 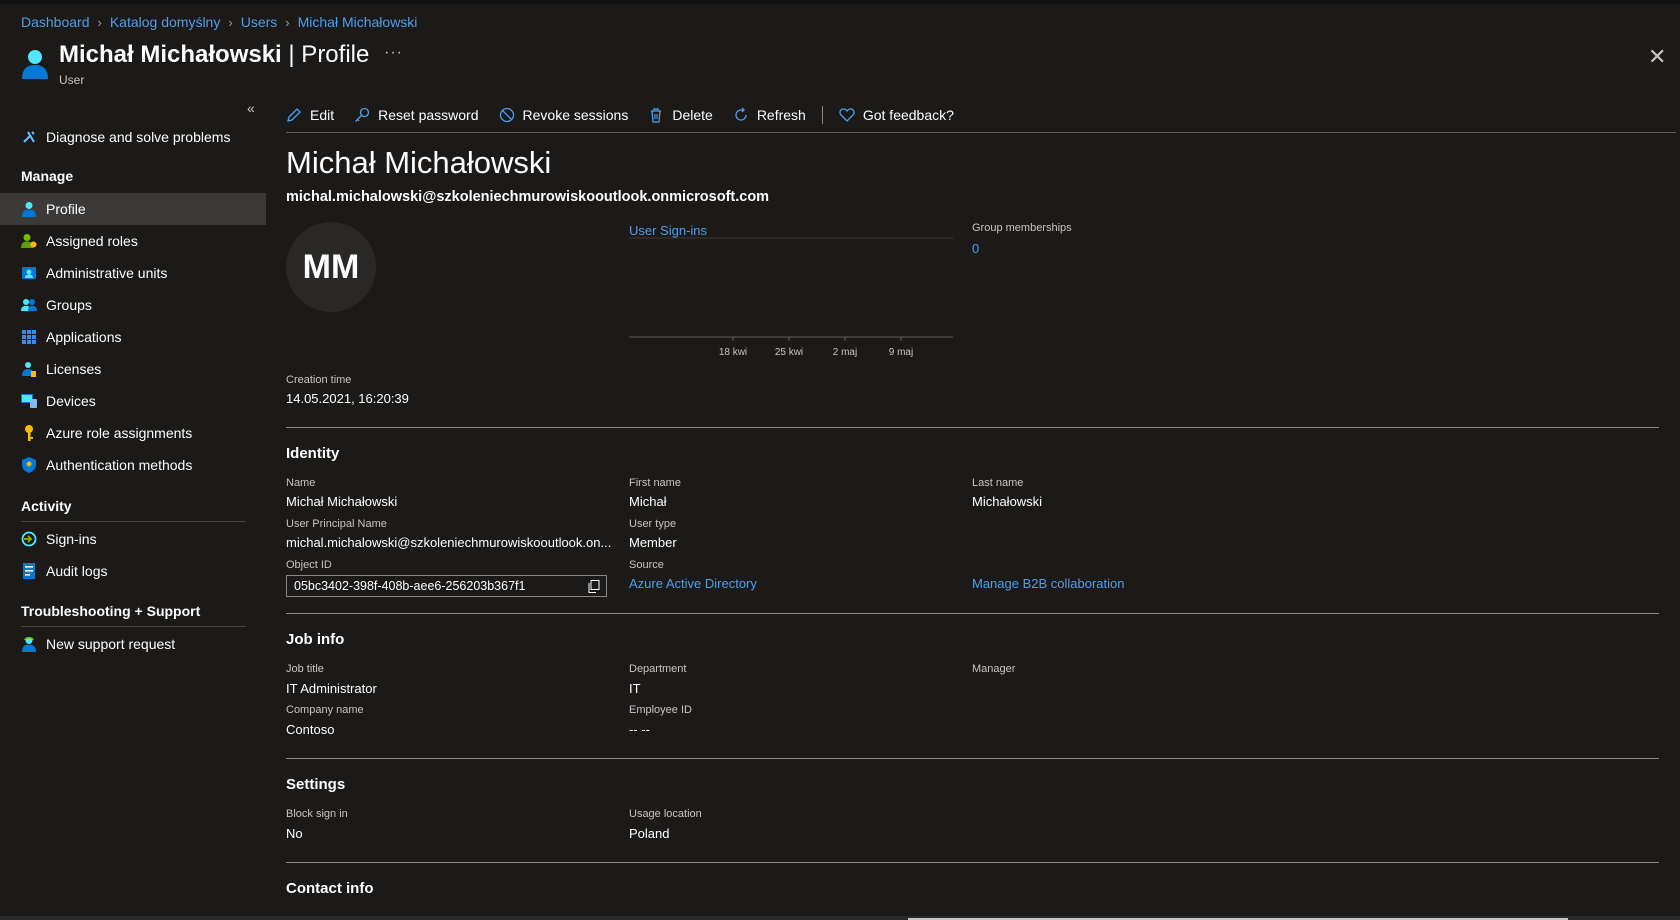 What do you see at coordinates (251, 108) in the screenshot?
I see `collapse-sidebar-button: «` at bounding box center [251, 108].